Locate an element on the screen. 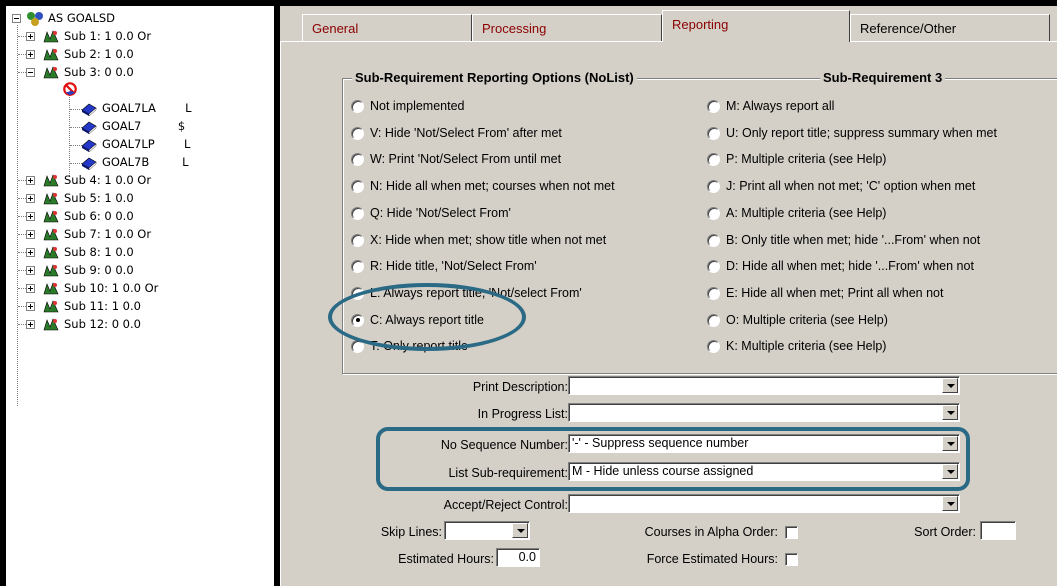 The image size is (1057, 586). tree-node-sub-7: Sub 7: 1 0.0 Or is located at coordinates (140, 234).